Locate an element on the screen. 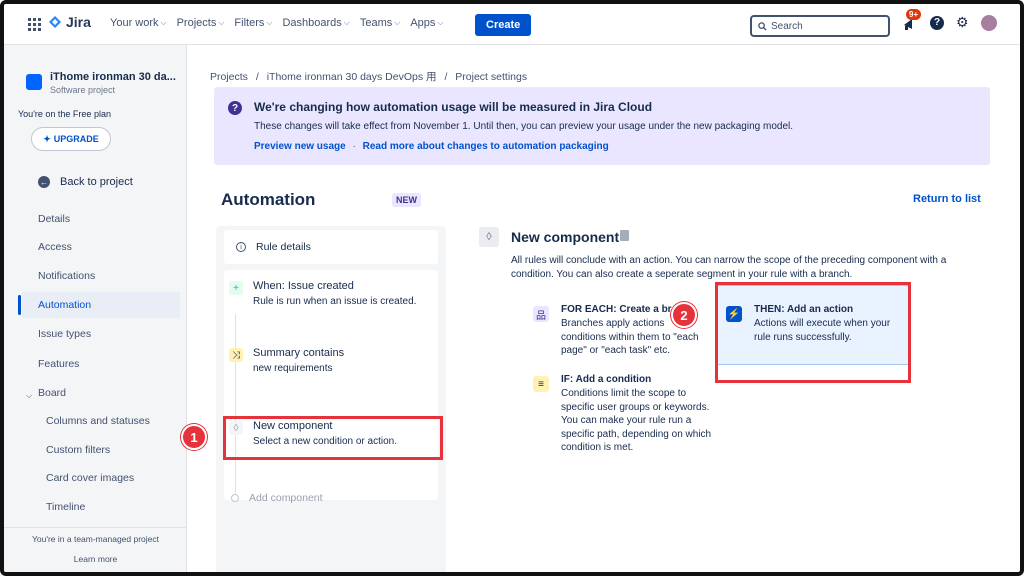 This screenshot has width=1024, height=576. return-to-list-link: Return to list is located at coordinates (947, 199).